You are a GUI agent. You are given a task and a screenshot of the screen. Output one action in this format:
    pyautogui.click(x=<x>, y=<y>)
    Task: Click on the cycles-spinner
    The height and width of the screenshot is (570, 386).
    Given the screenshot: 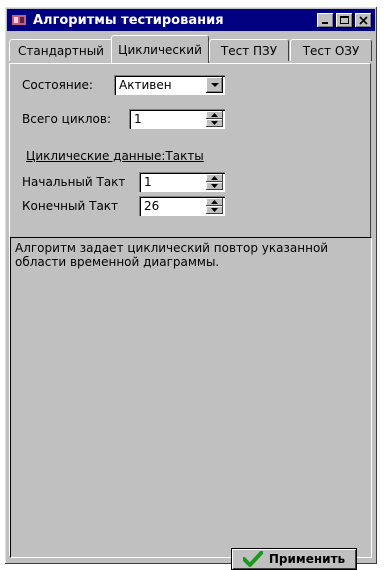 What is the action you would take?
    pyautogui.click(x=214, y=119)
    